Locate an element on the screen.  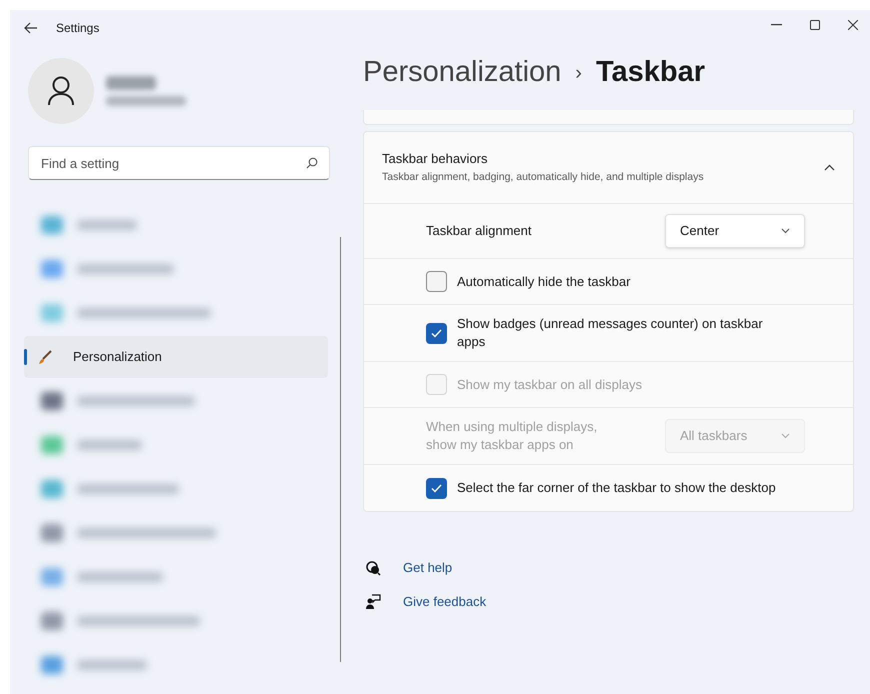
dropdown: All taskbars is located at coordinates (735, 436).